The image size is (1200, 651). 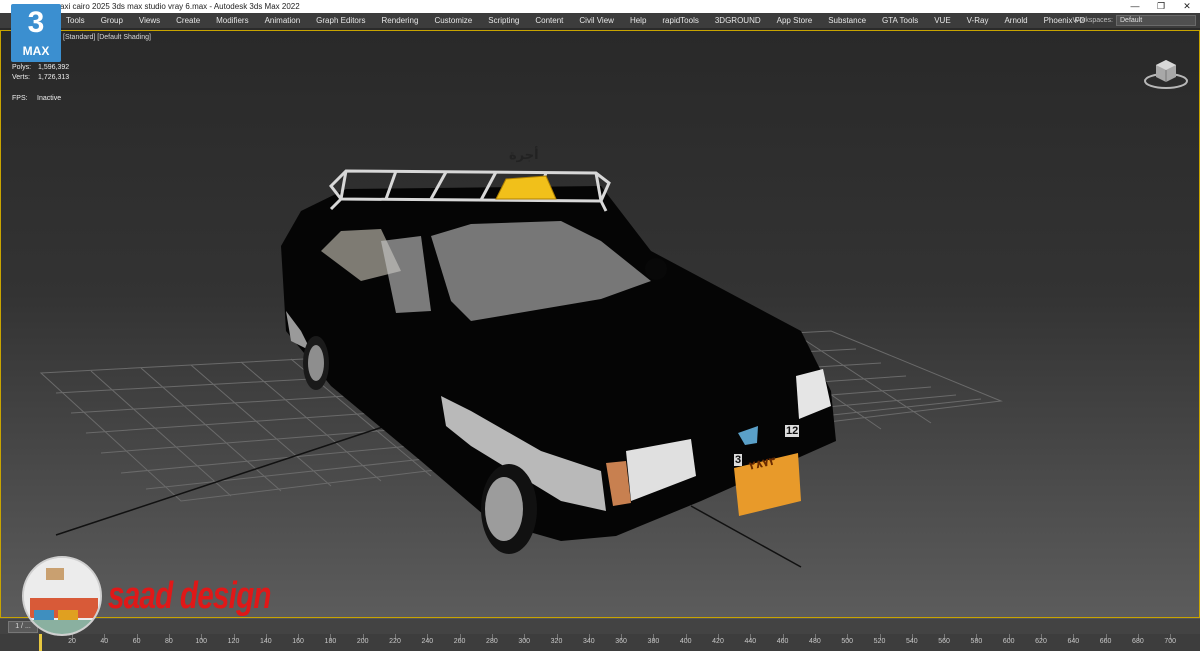 What do you see at coordinates (1135, 6) in the screenshot?
I see `minimize-button: —` at bounding box center [1135, 6].